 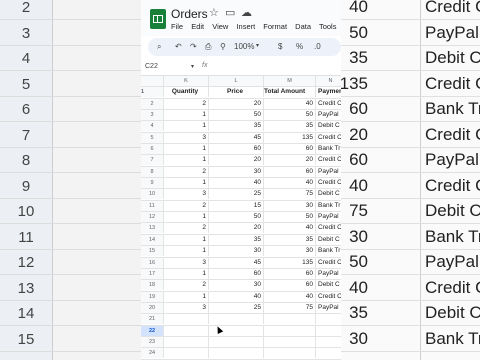 I want to click on column-header-n: N, so click(x=328, y=81).